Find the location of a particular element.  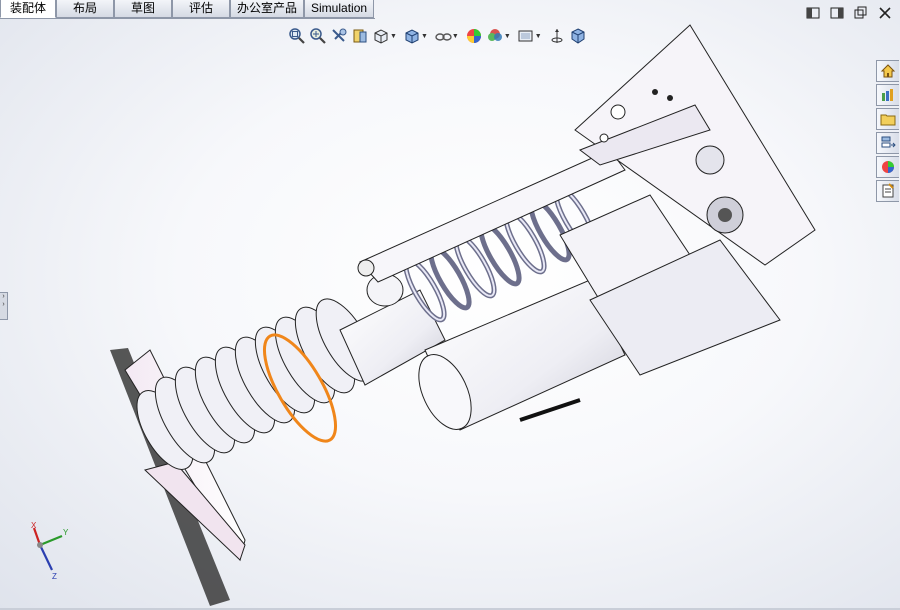

triad-origin is located at coordinates (40, 545).